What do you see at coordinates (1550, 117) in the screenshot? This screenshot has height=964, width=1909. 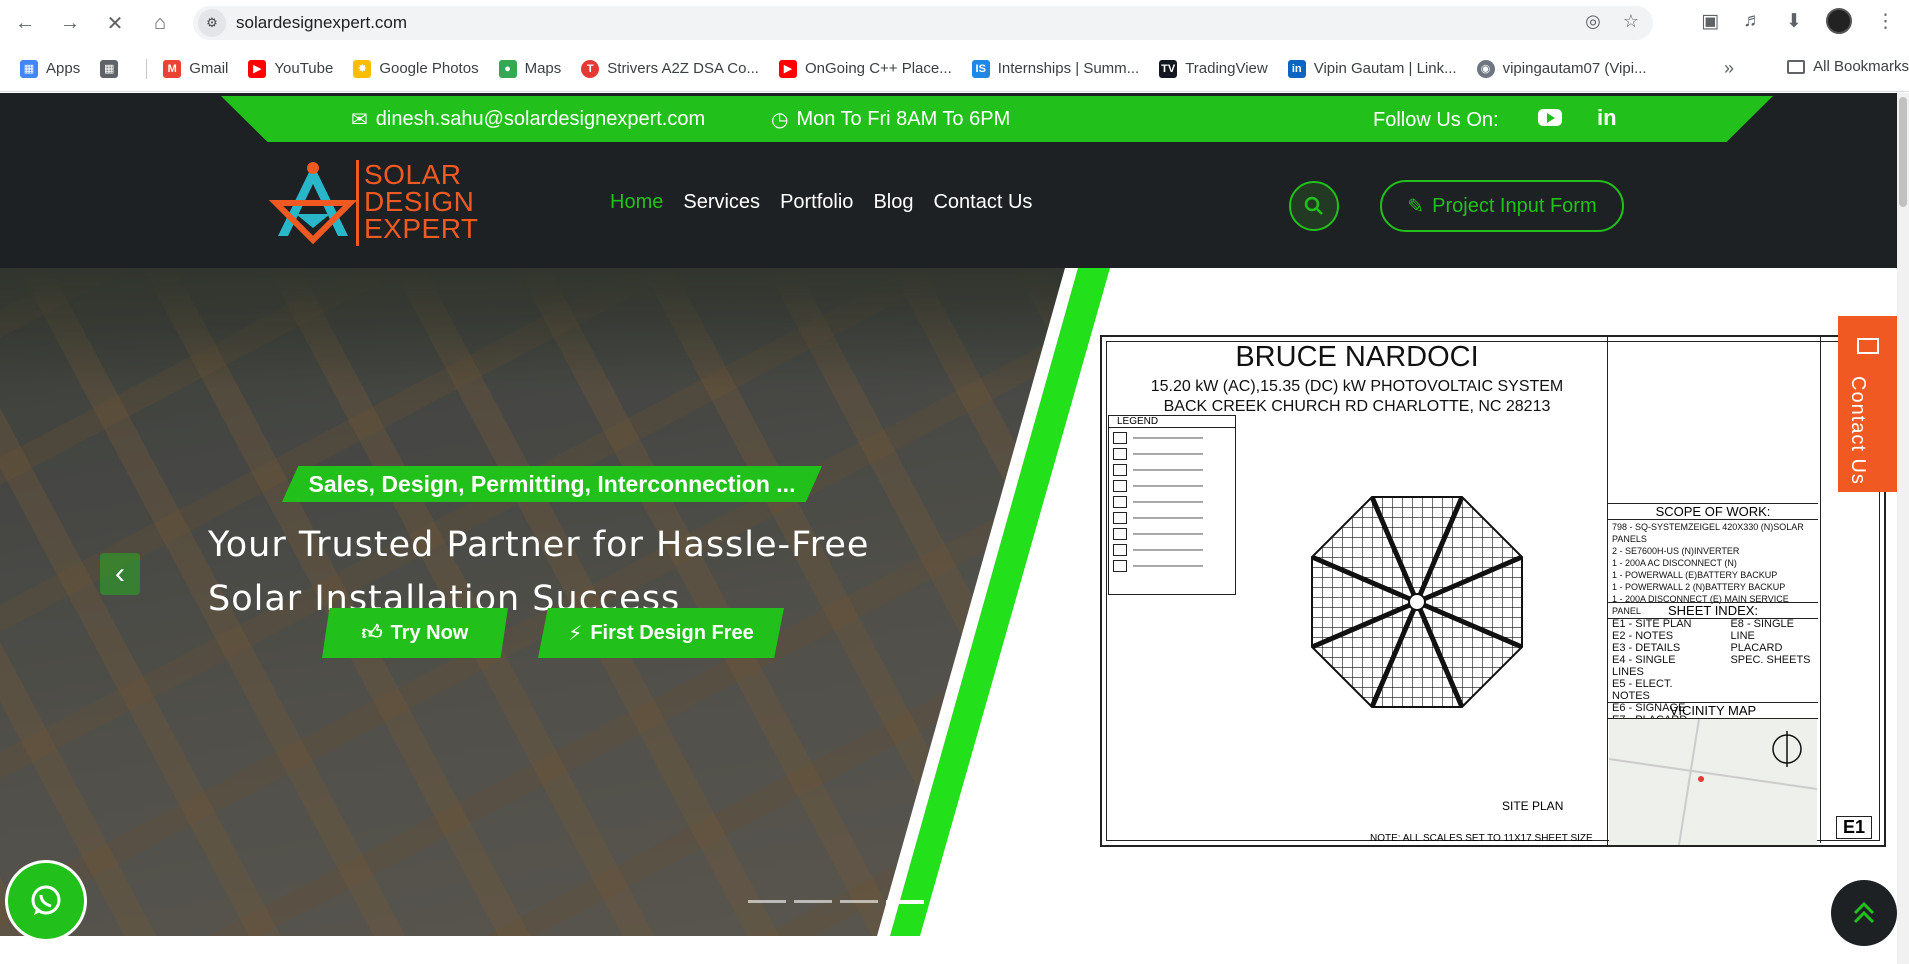 I see `youtube-social-icon` at bounding box center [1550, 117].